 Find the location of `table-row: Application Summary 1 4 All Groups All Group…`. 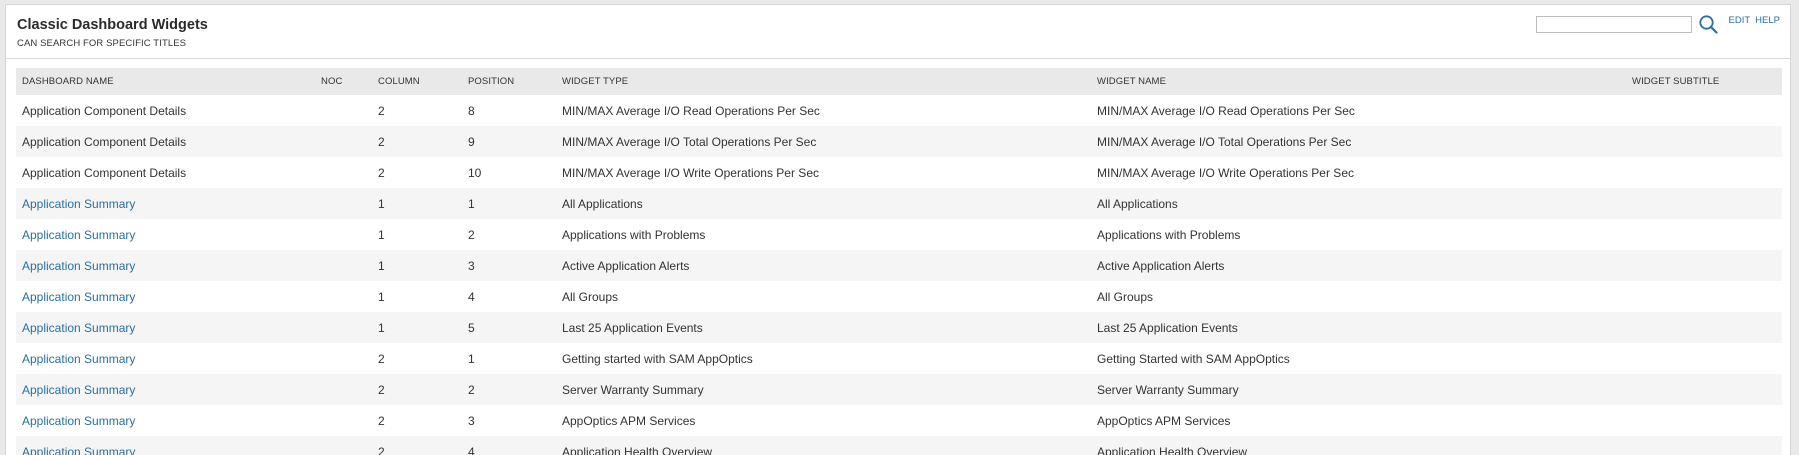

table-row: Application Summary 1 4 All Groups All Group… is located at coordinates (899, 296).